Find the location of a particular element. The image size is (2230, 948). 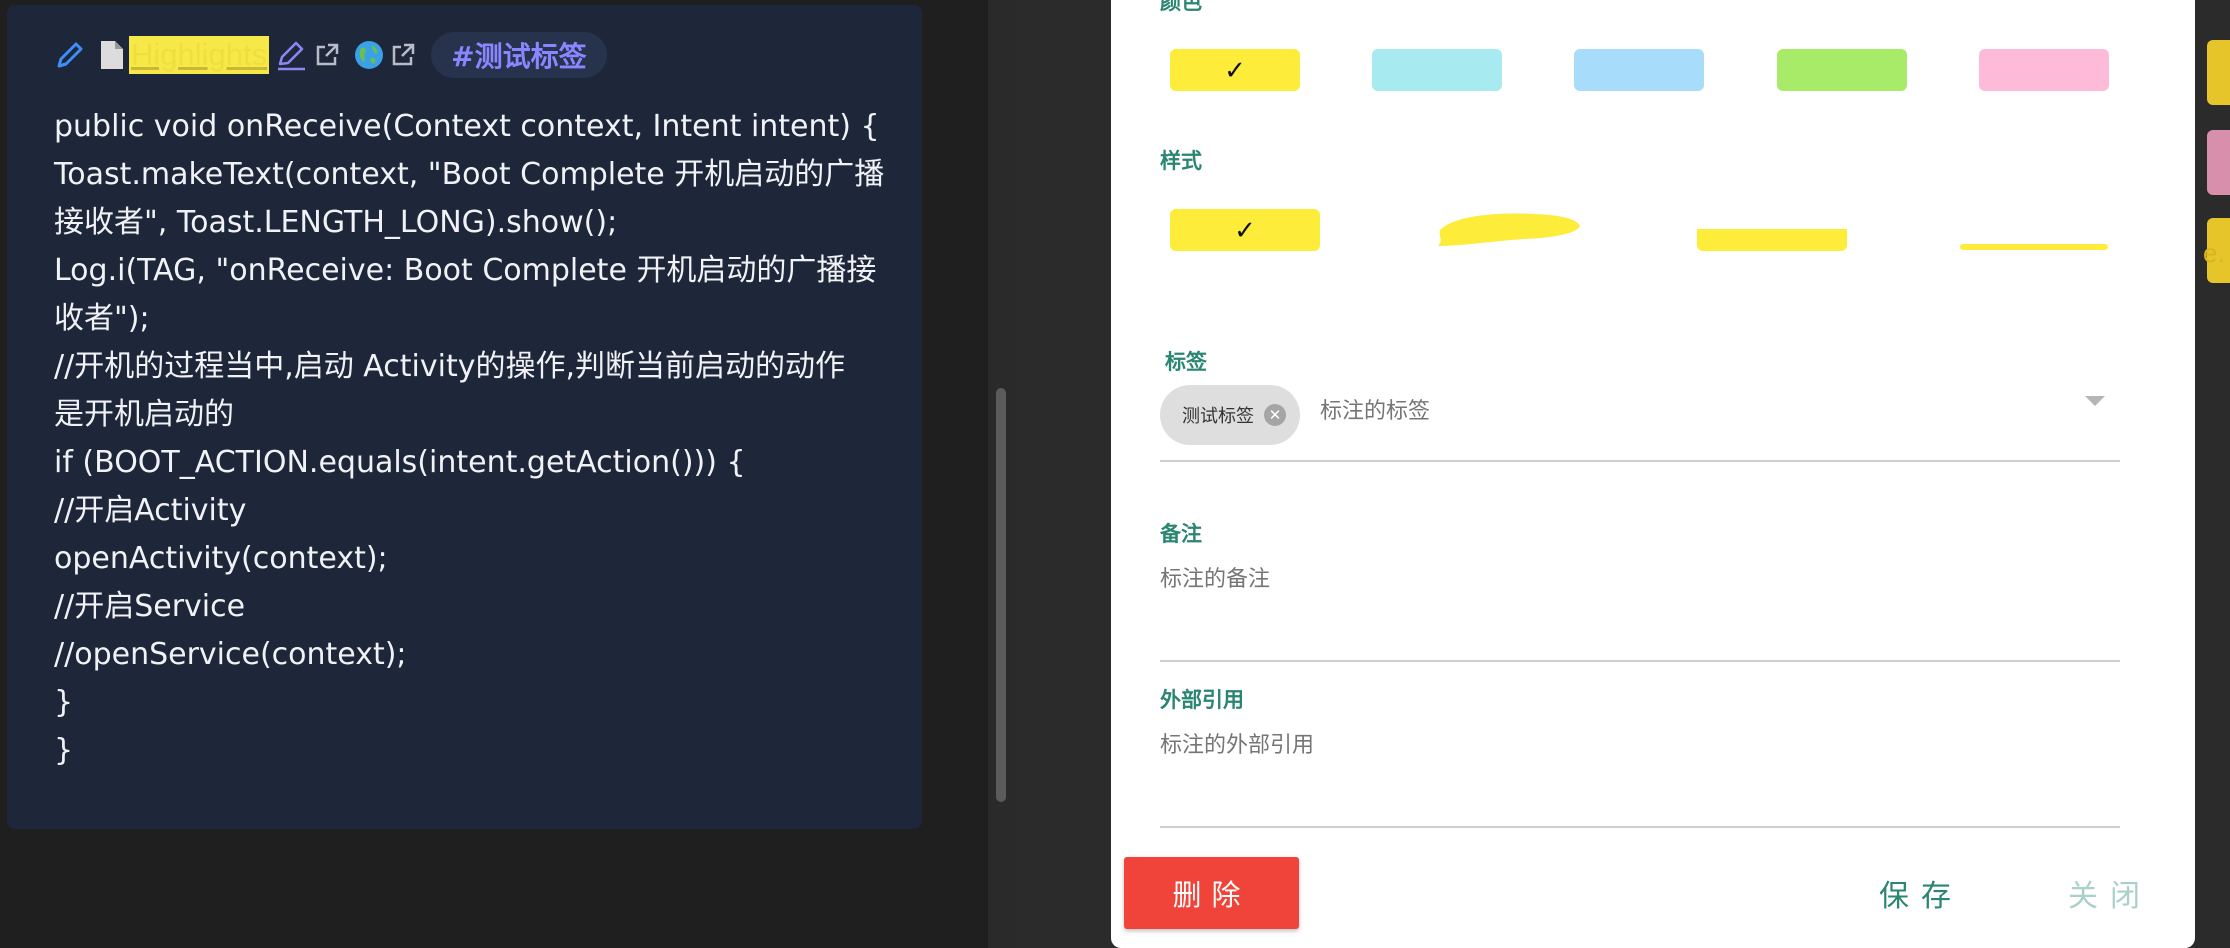

note-input is located at coordinates (1610, 579).